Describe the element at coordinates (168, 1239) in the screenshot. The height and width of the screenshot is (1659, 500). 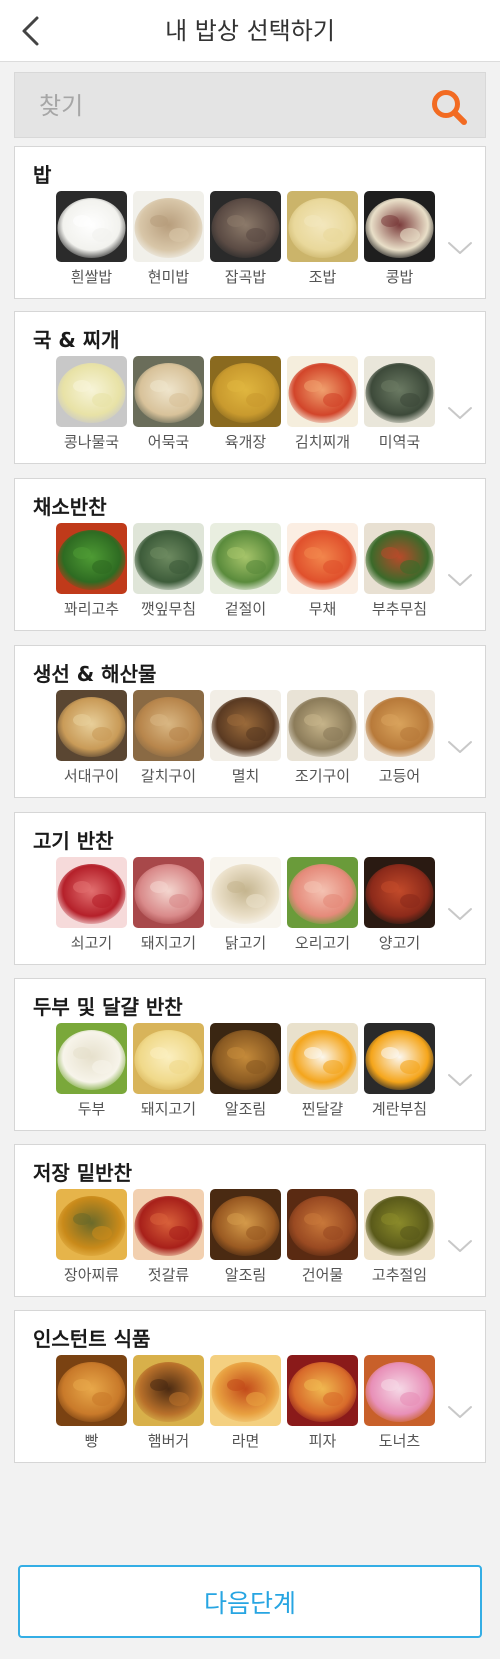
I see `food-item: 젓갈류` at that location.